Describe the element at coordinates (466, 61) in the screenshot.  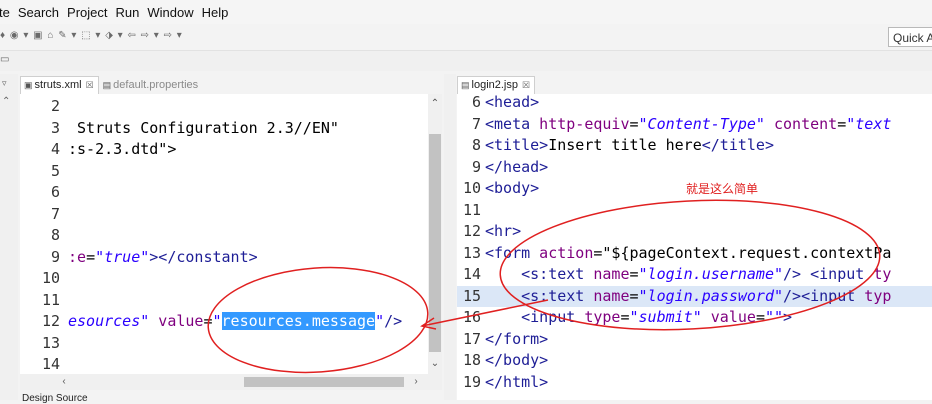
I see `perspective-strip` at that location.